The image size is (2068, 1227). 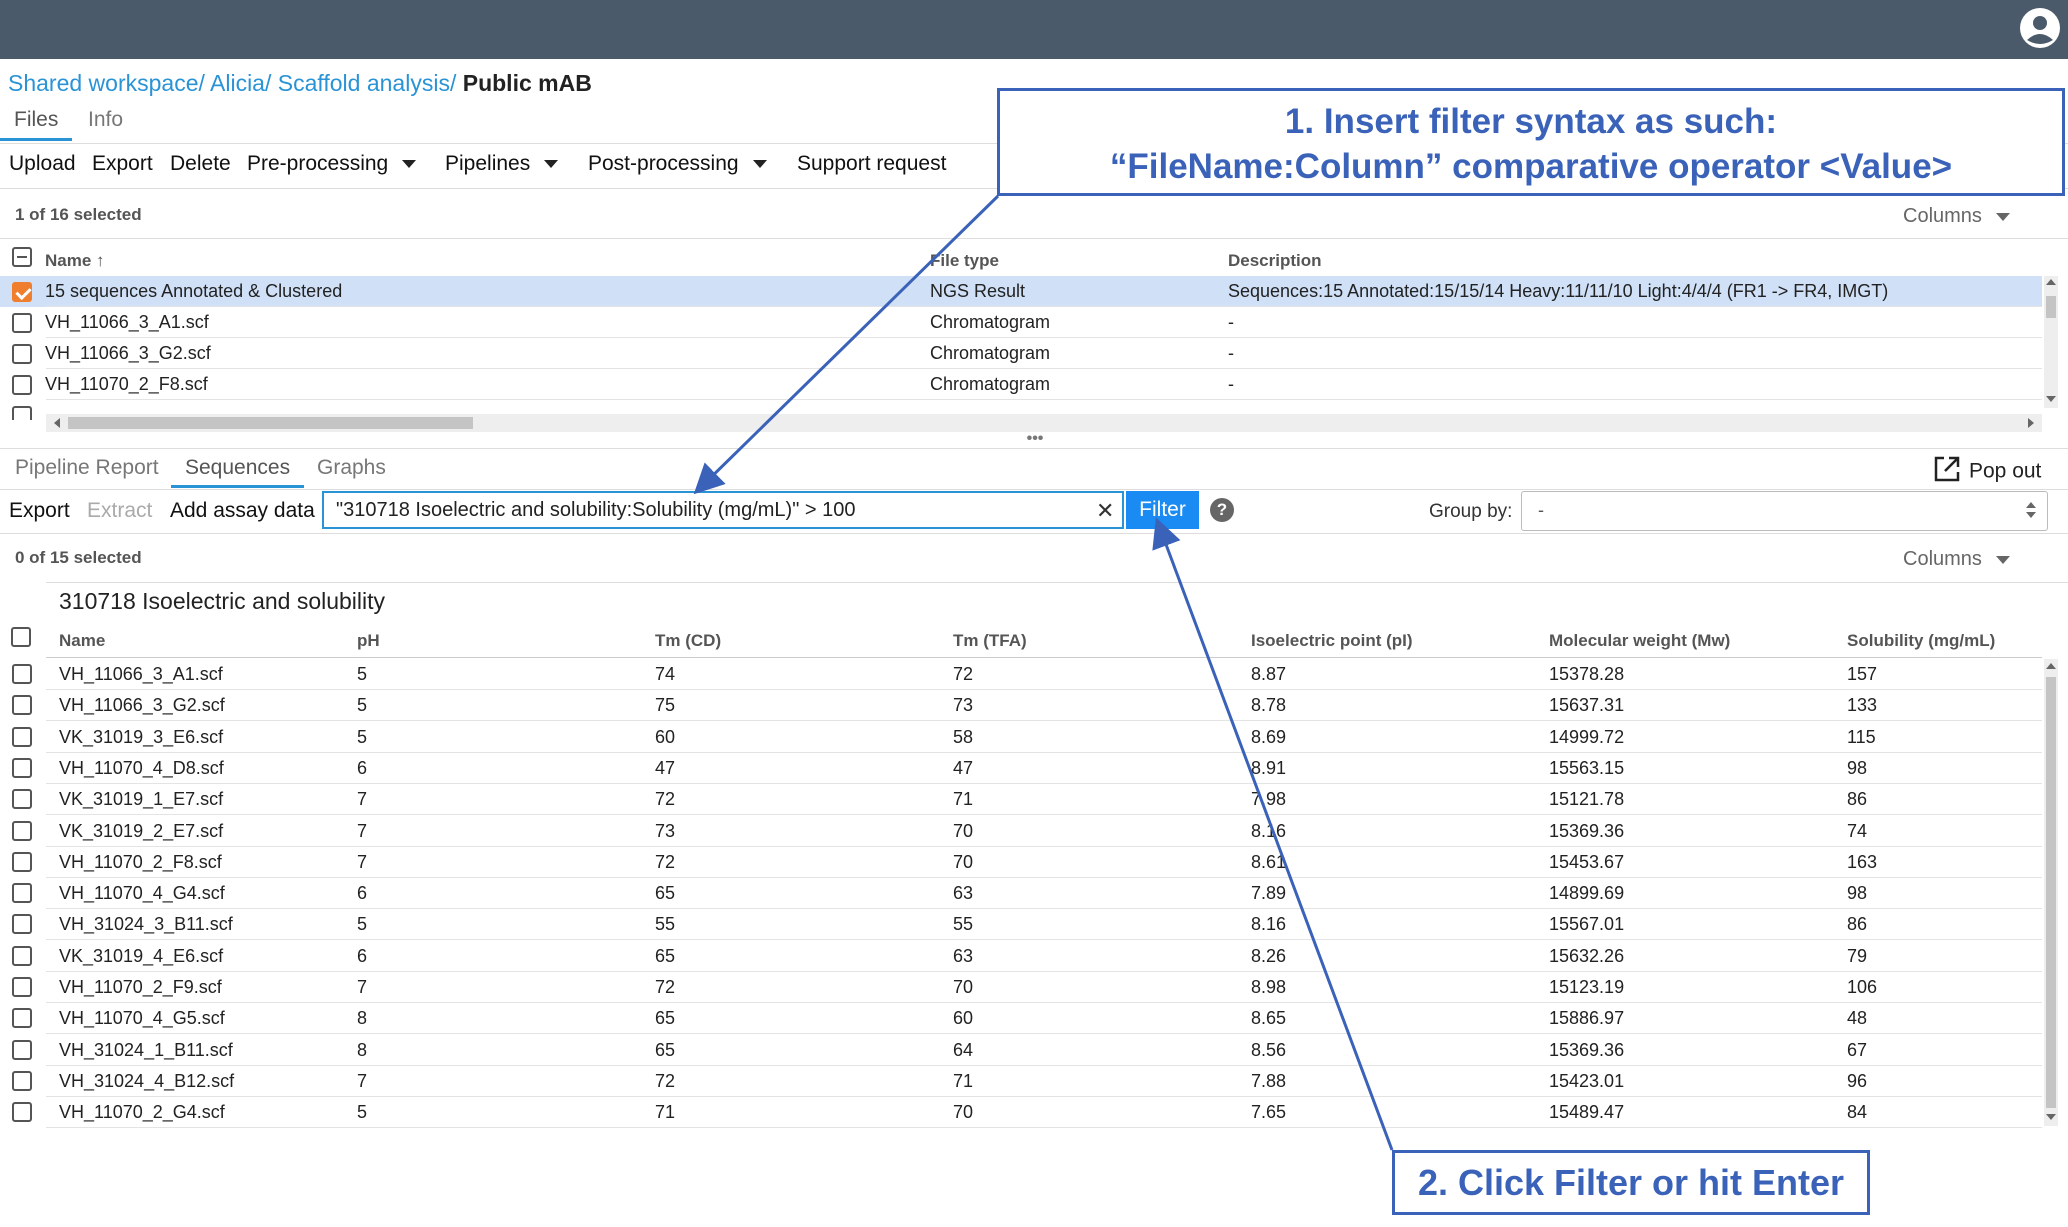 What do you see at coordinates (1273, 834) in the screenshot?
I see `arrow-to-filter-button` at bounding box center [1273, 834].